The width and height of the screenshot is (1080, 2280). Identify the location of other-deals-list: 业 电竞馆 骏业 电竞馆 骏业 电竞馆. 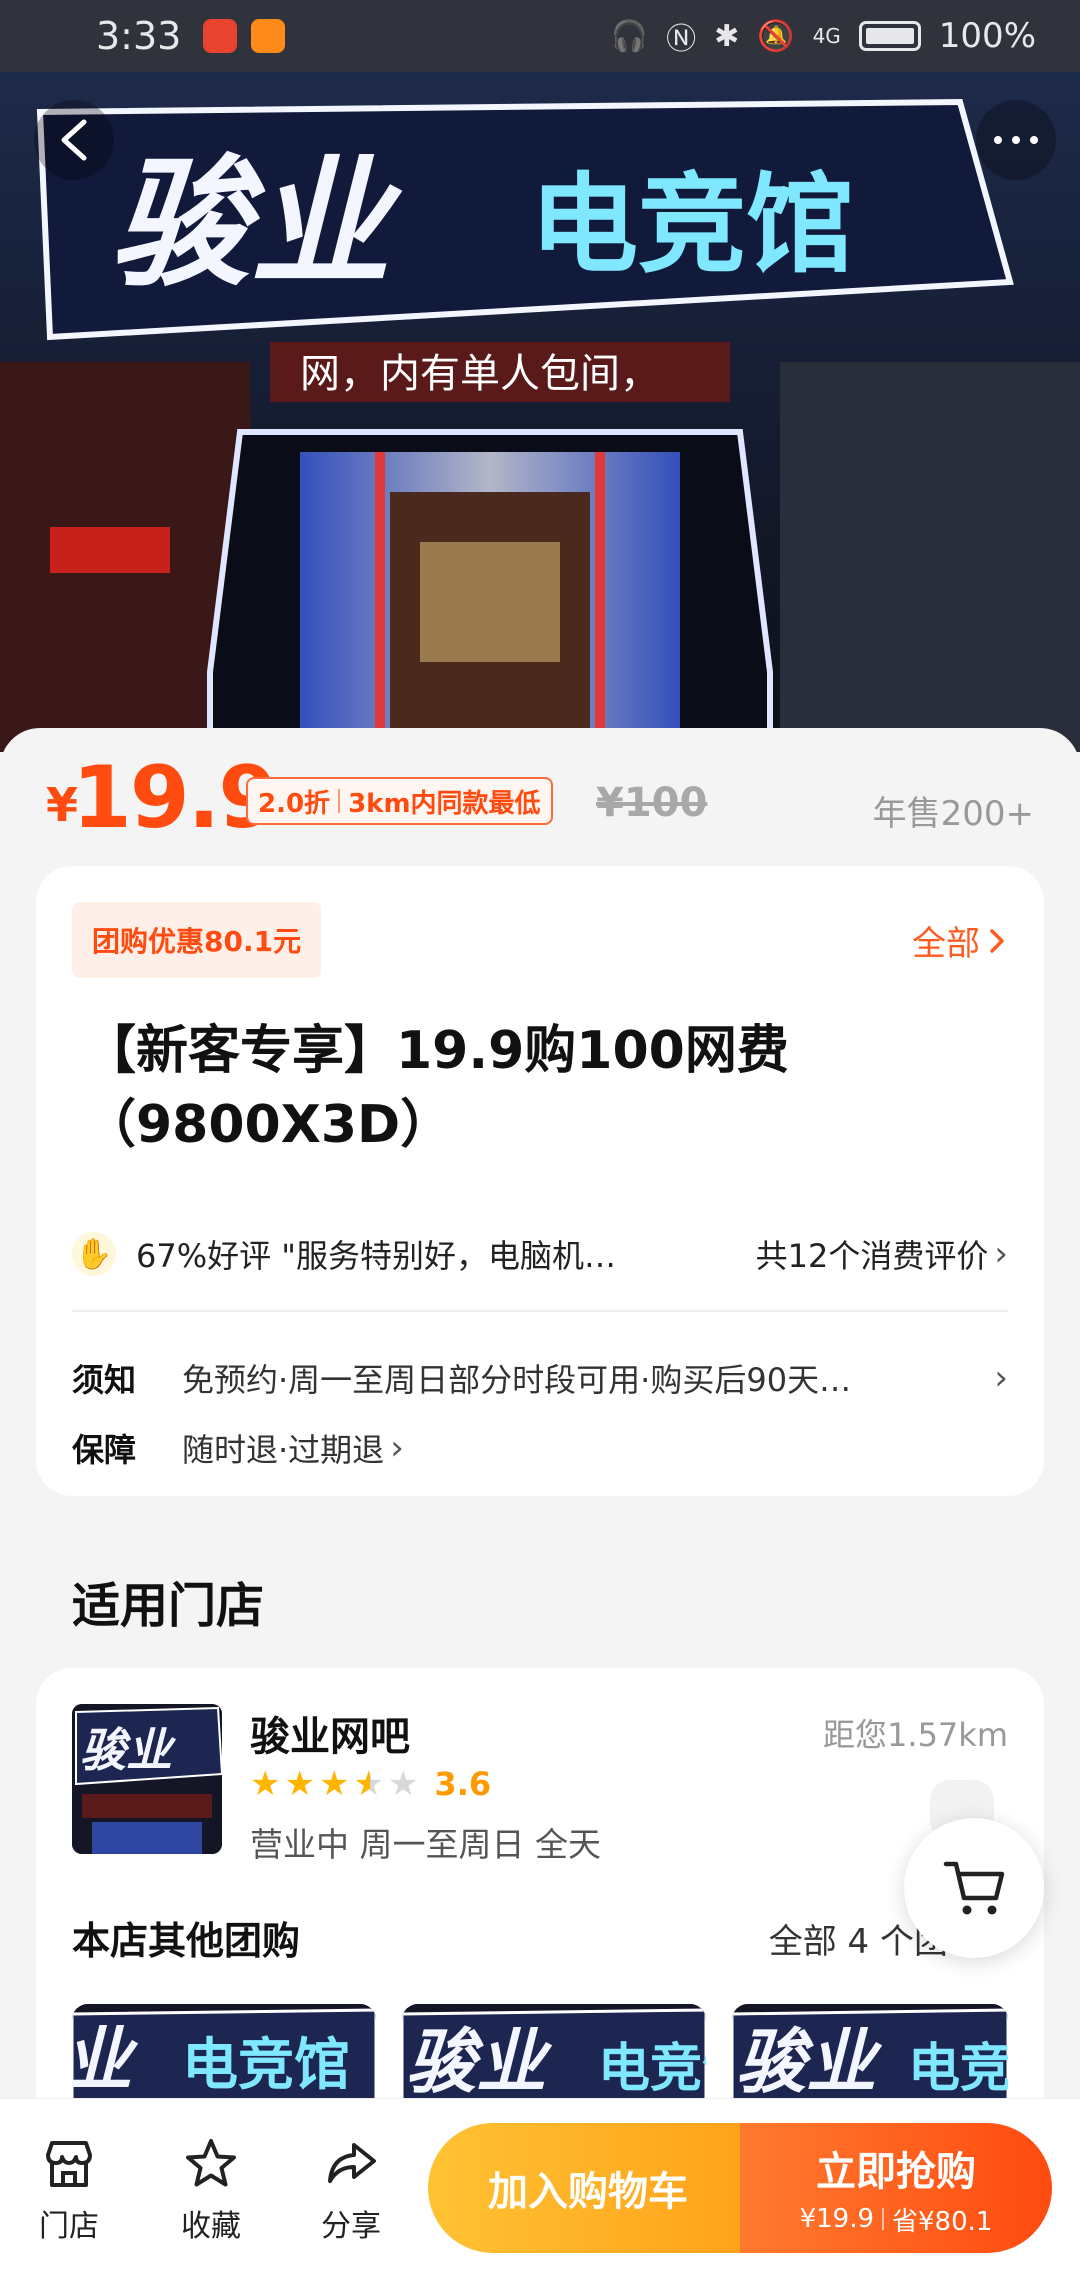
(540, 2051).